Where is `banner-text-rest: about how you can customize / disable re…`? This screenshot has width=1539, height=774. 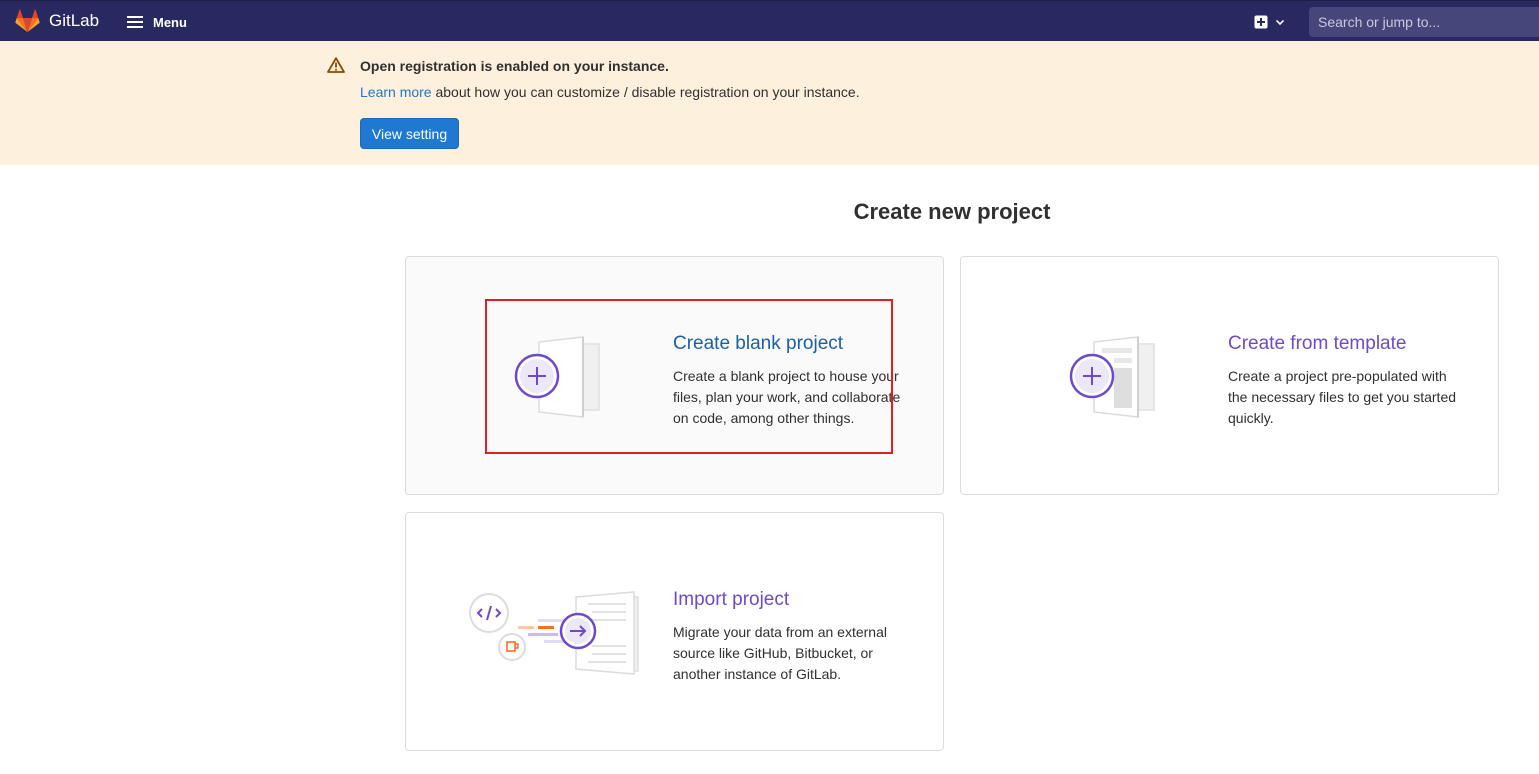
banner-text-rest: about how you can customize / disable re… is located at coordinates (645, 92).